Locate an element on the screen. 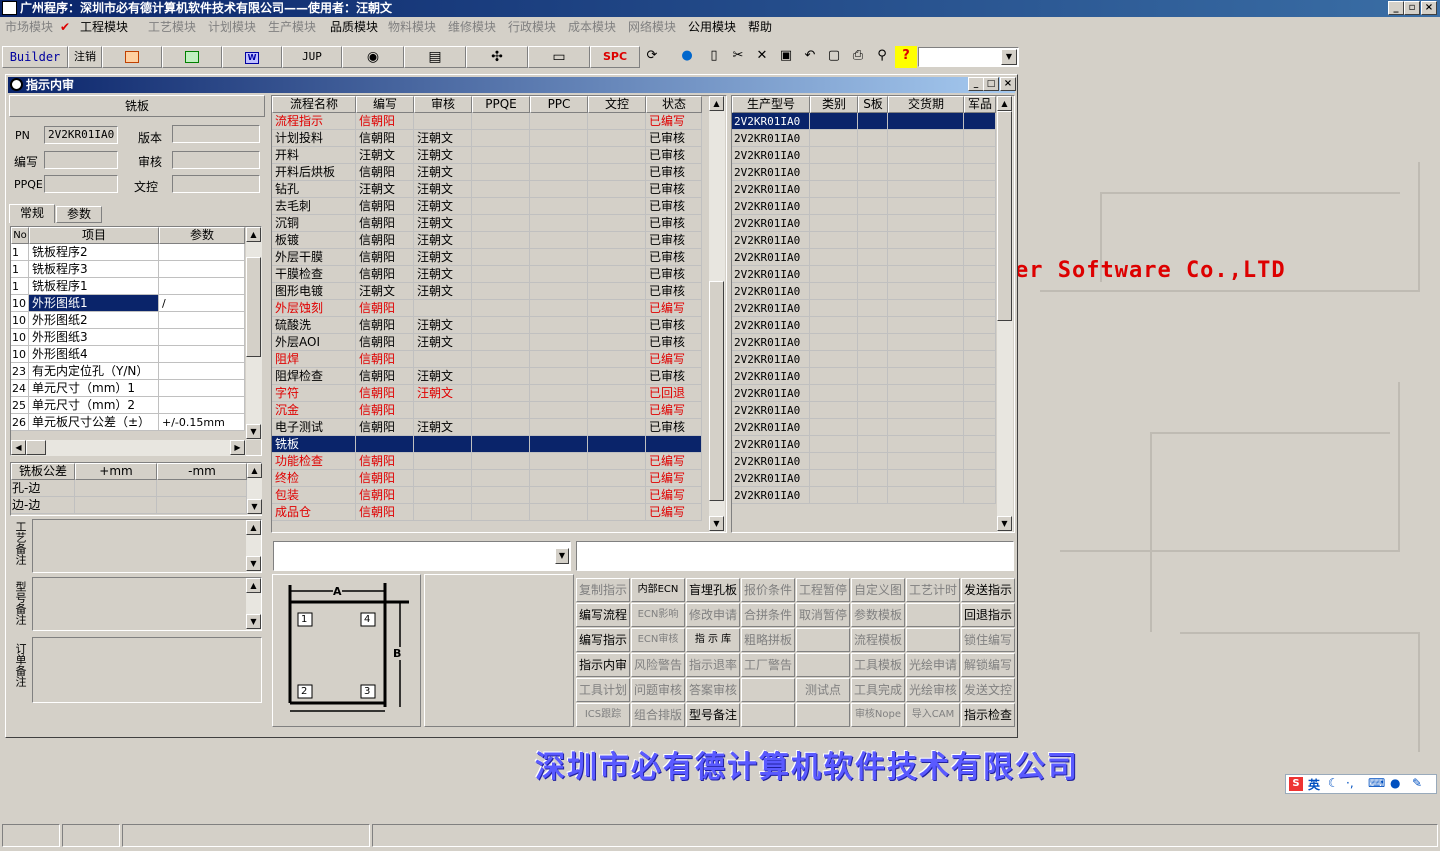 The width and height of the screenshot is (1440, 851). param-grid-row: 10 外形图纸1/ is located at coordinates (128, 303).